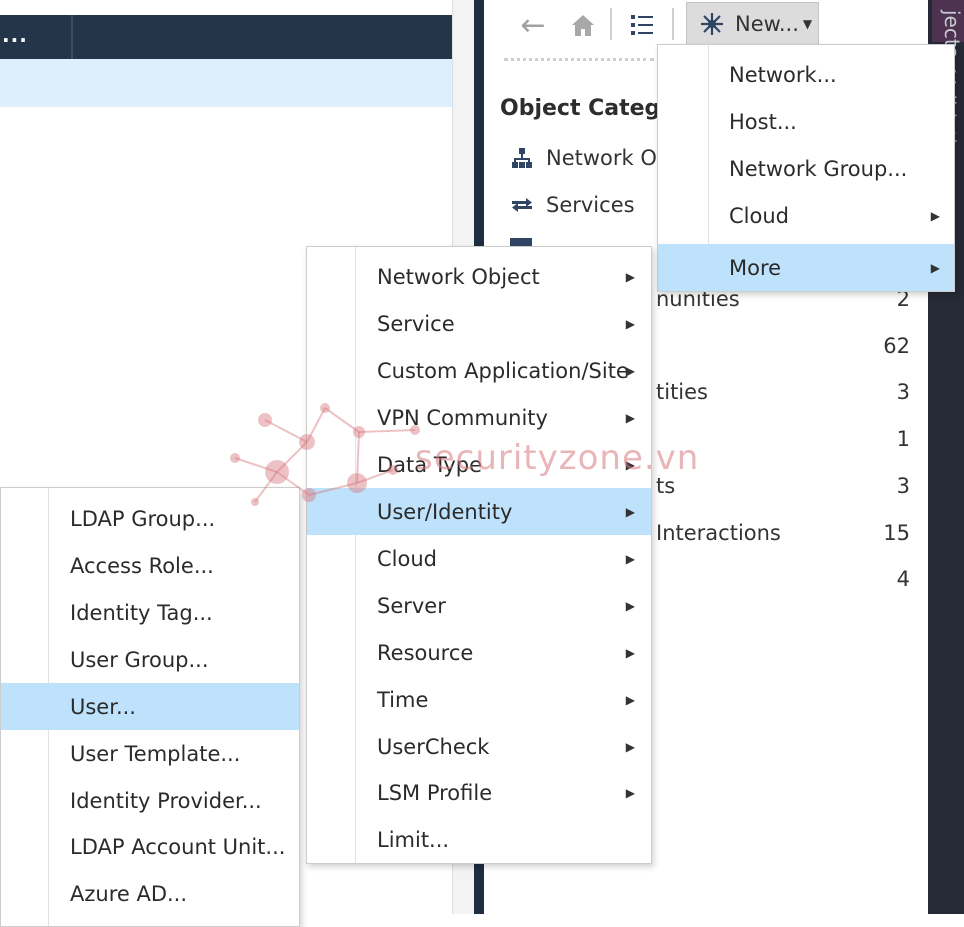 This screenshot has width=964, height=927. I want to click on menu-item-label: LSM Profile, so click(435, 792).